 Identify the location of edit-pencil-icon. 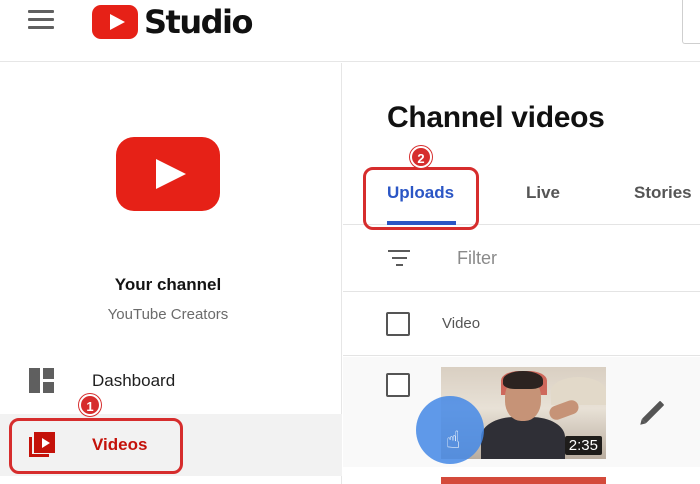
(652, 412).